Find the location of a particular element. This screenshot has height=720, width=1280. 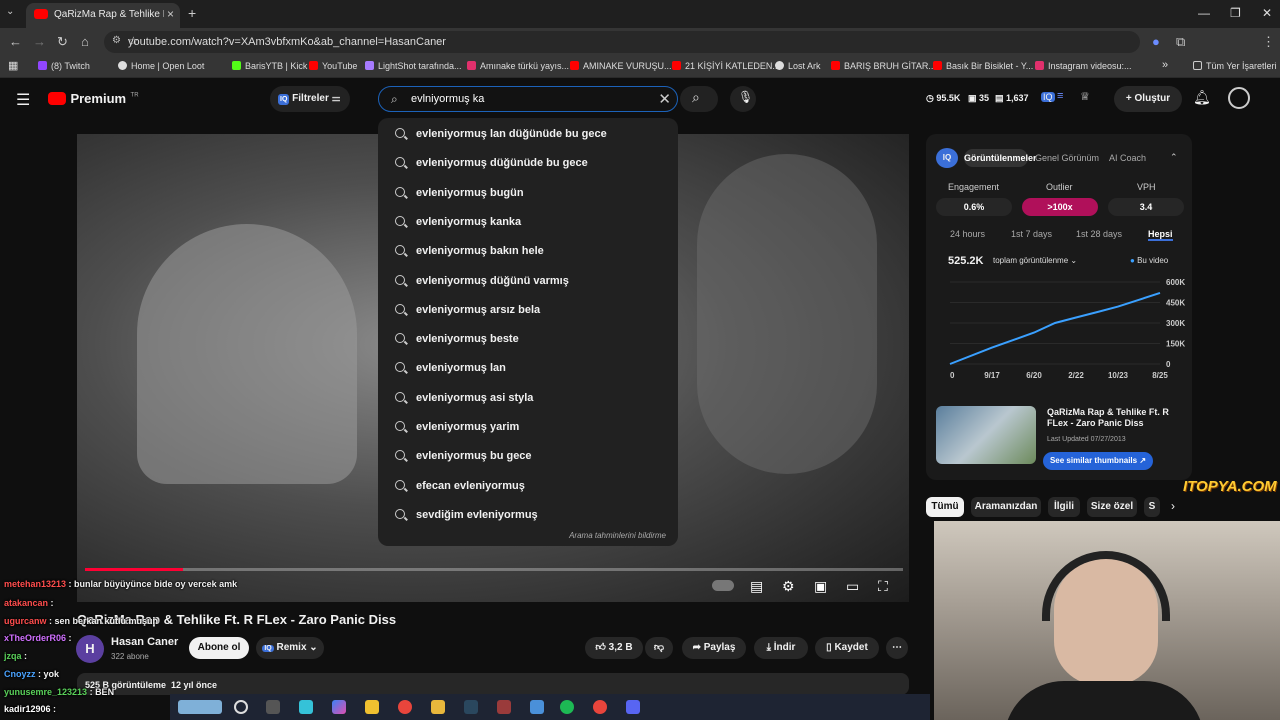

related-thumbnail is located at coordinates (986, 435).